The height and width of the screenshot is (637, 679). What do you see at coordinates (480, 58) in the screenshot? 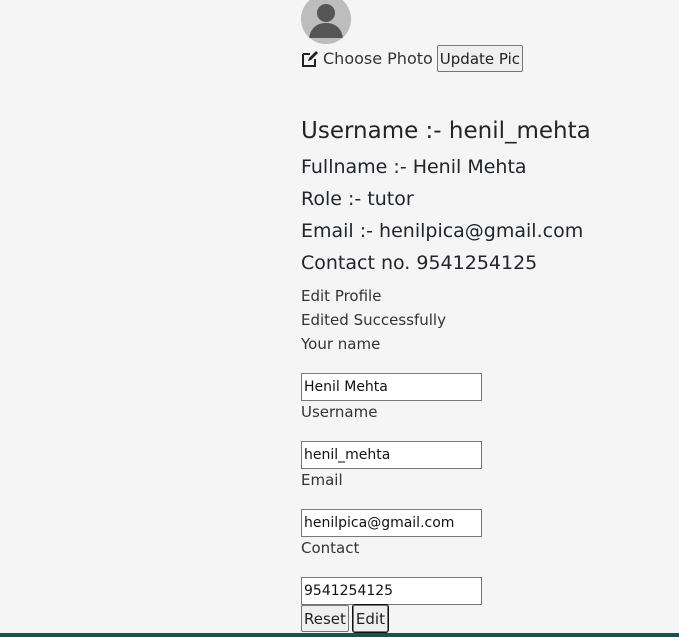
I see `update-pic-button: Update Pic` at bounding box center [480, 58].